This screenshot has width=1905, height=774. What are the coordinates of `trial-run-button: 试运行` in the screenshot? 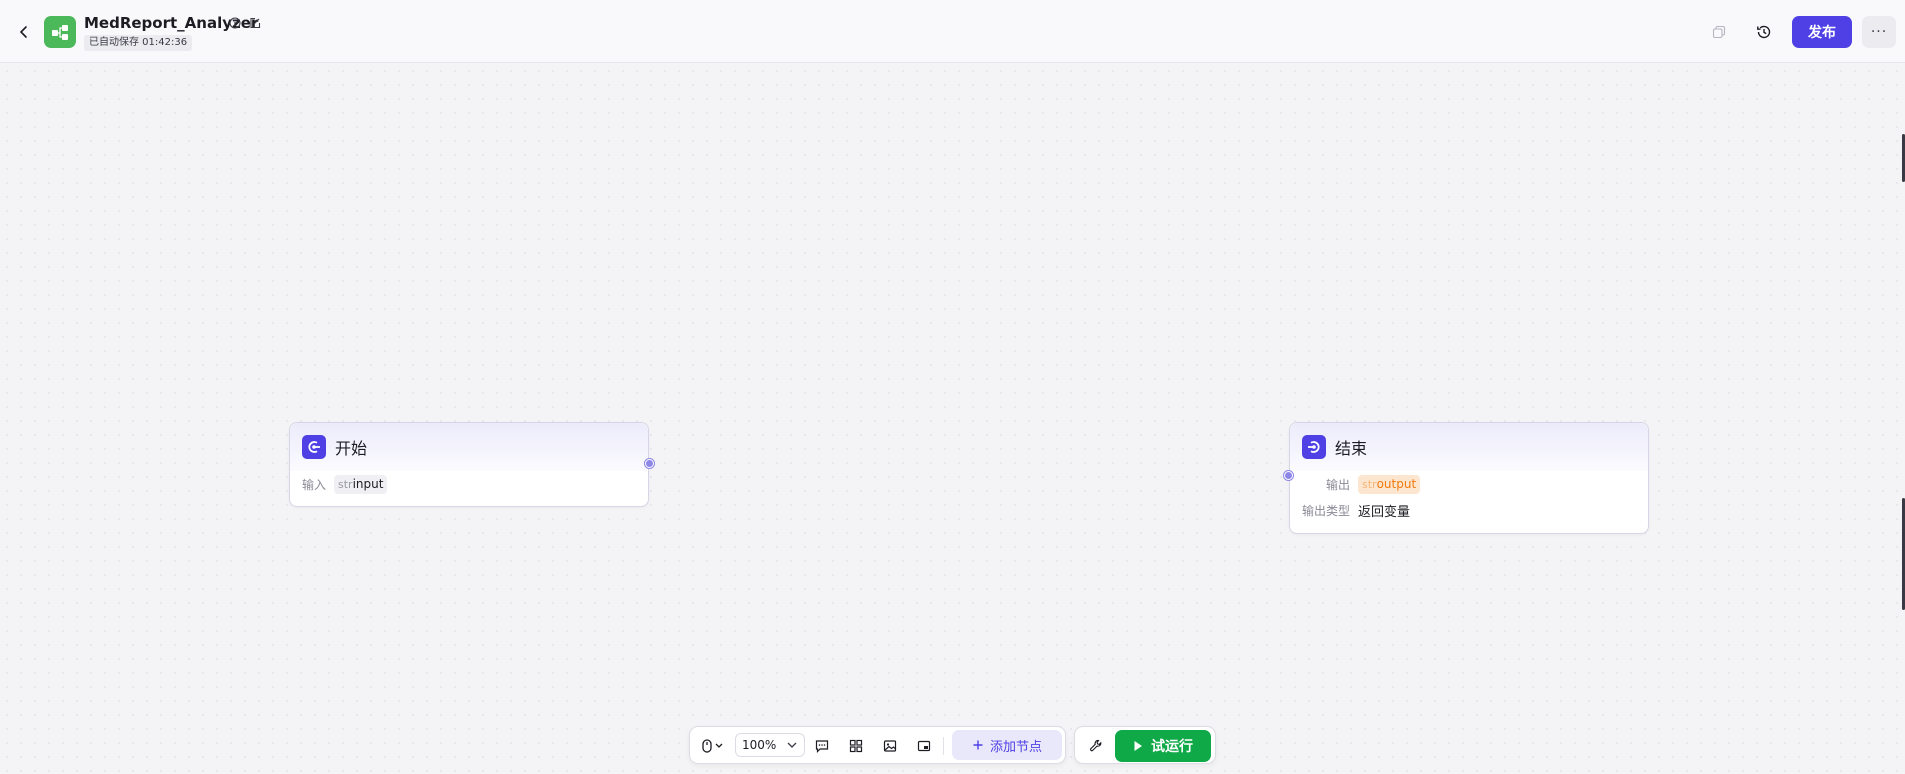 It's located at (1163, 746).